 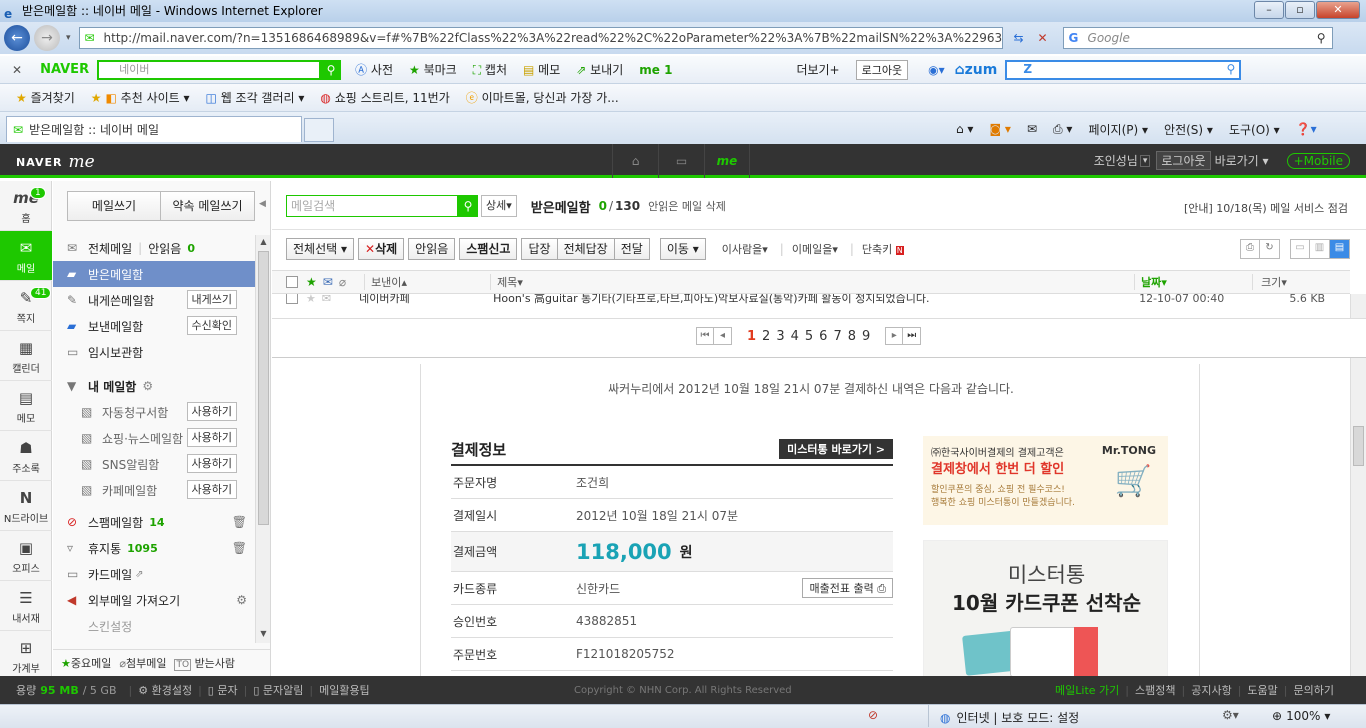 I want to click on folder-trash: ▿ 휴지통 1095 🗑, so click(x=154, y=548).